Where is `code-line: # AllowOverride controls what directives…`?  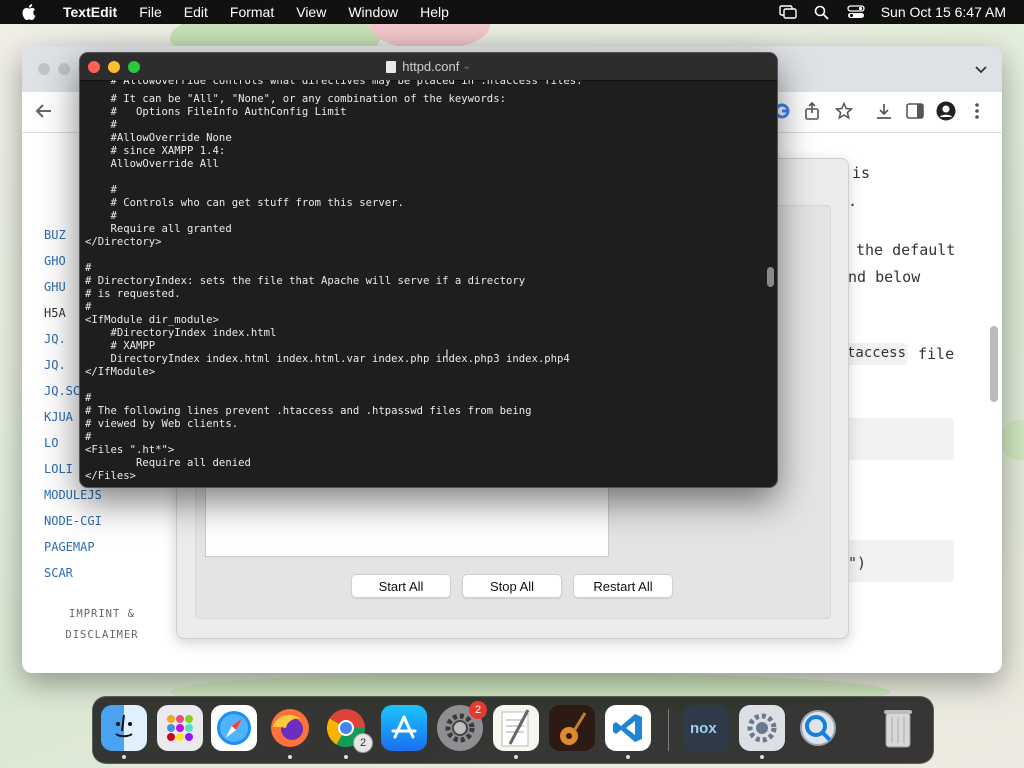
code-line: # AllowOverride controls what directives… is located at coordinates (334, 83).